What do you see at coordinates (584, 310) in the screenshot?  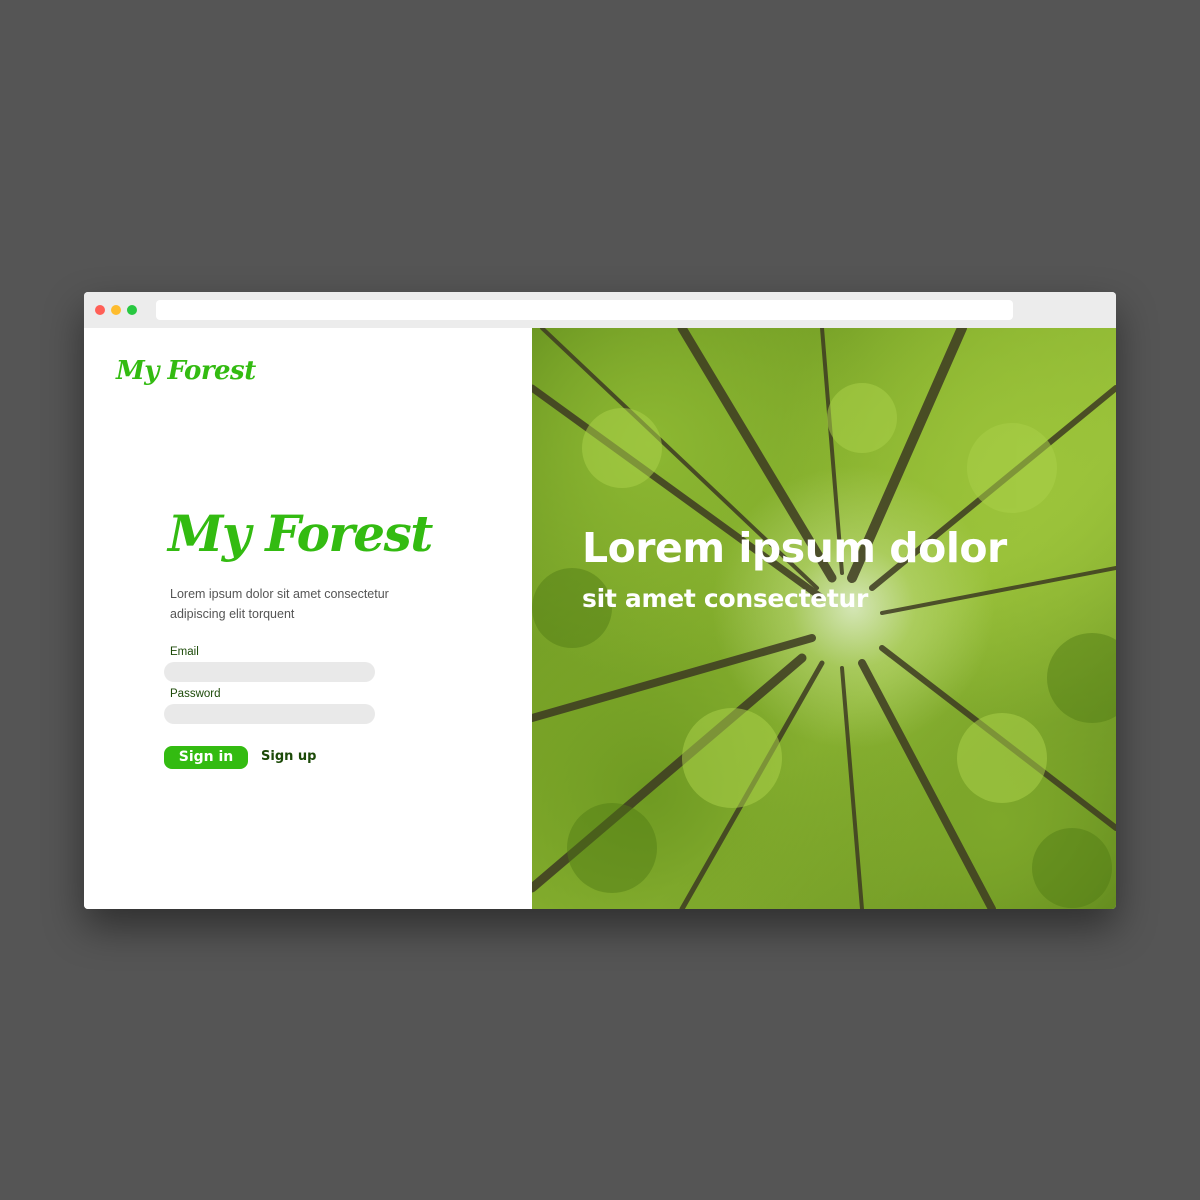 I see `address-bar` at bounding box center [584, 310].